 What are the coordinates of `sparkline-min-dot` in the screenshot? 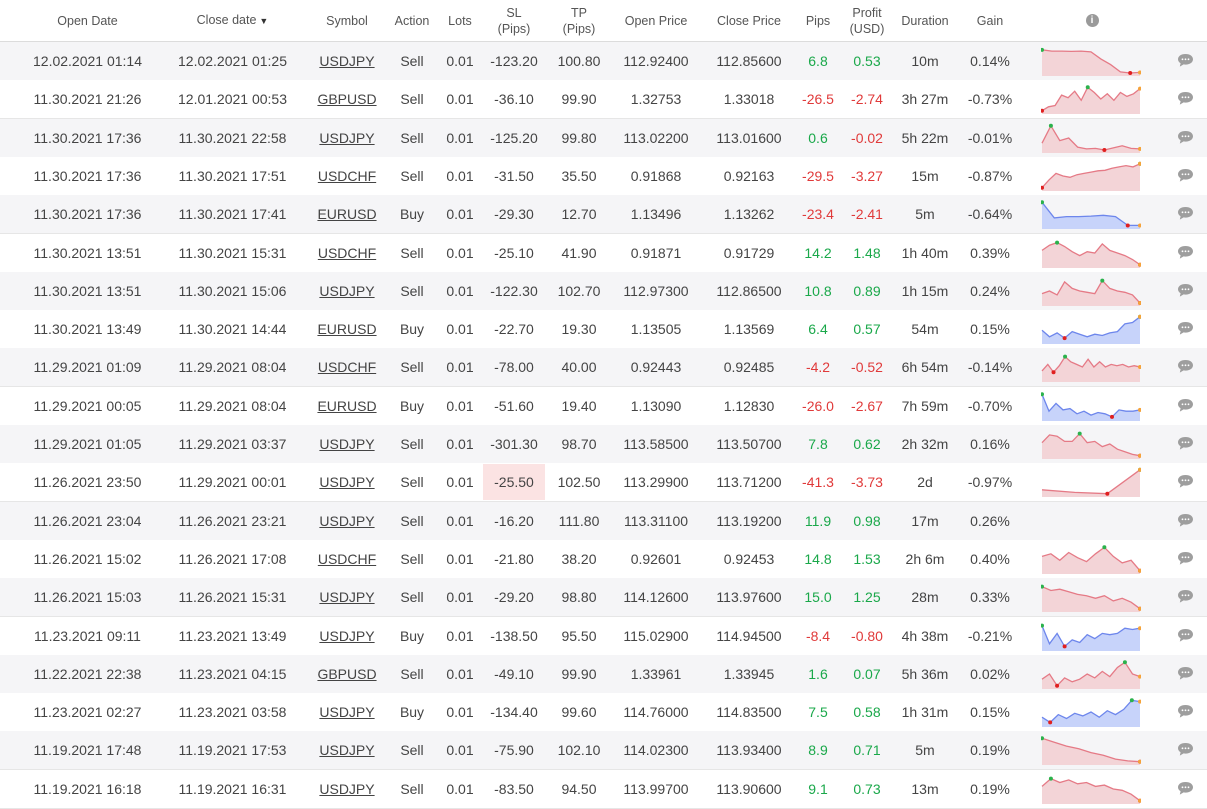 It's located at (1050, 722).